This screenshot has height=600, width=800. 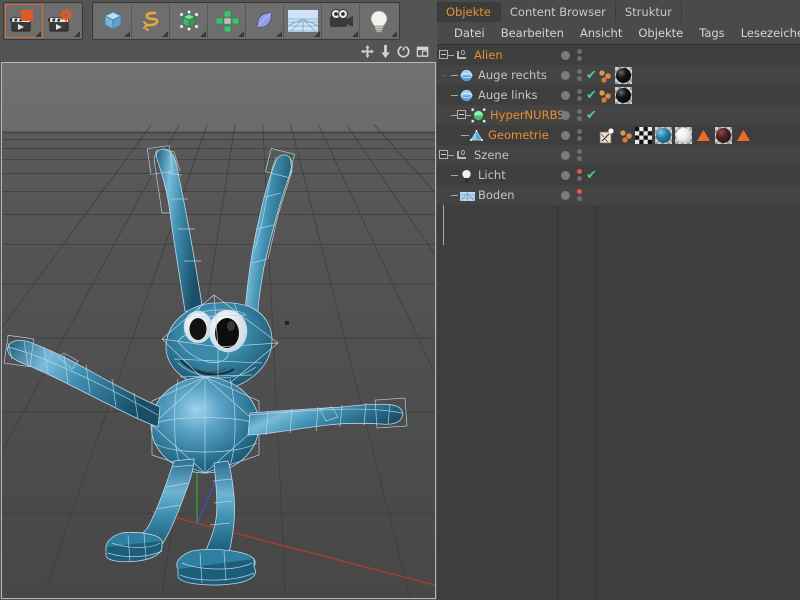 I want to click on alien-head, so click(x=220, y=344).